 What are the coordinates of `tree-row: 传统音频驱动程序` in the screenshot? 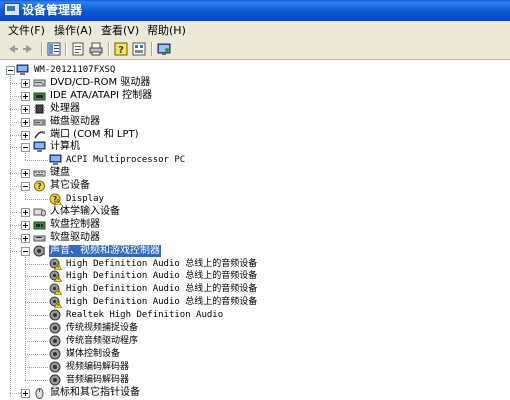 It's located at (255, 341).